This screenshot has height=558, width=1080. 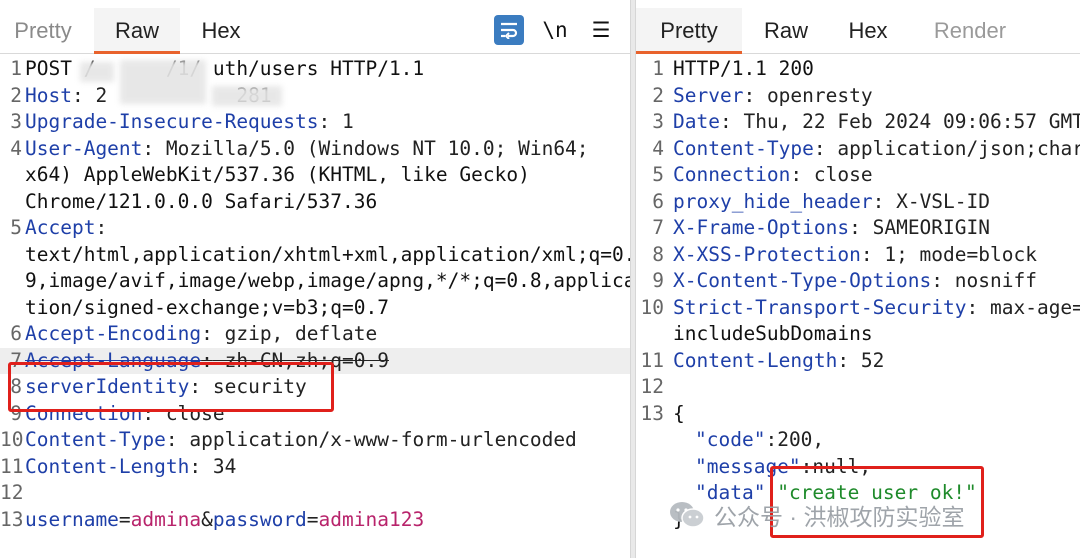 I want to click on code-line: 9 X-Content-Type-Options: nosniff, so click(x=858, y=281).